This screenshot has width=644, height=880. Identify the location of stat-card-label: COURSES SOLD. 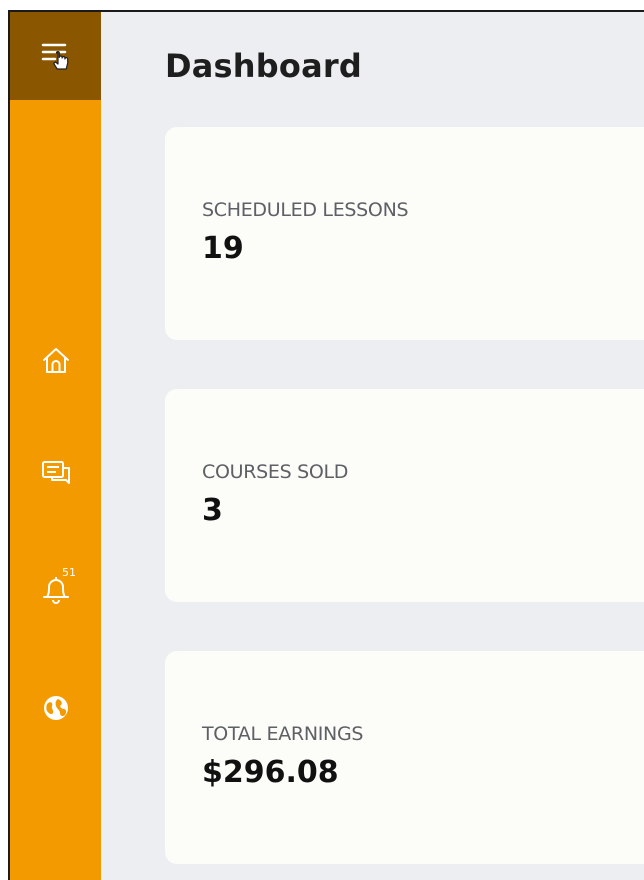
(275, 472).